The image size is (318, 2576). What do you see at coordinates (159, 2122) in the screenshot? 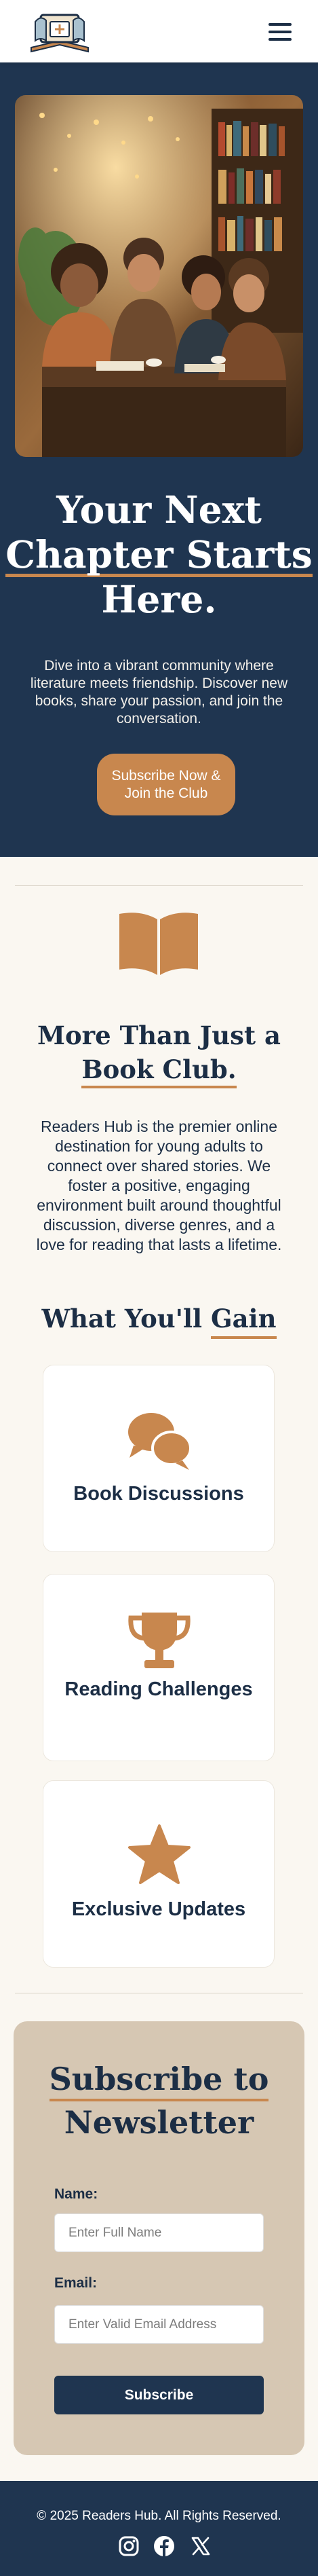
I see `newsletter-title-line2: Newsletter` at bounding box center [159, 2122].